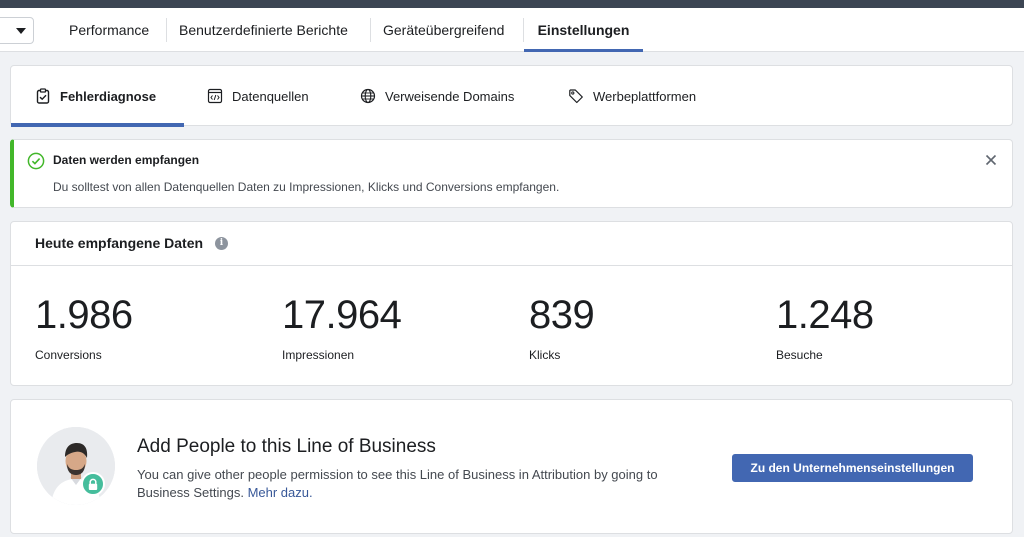 The width and height of the screenshot is (1024, 537). I want to click on stat-label: Impressionen, so click(318, 355).